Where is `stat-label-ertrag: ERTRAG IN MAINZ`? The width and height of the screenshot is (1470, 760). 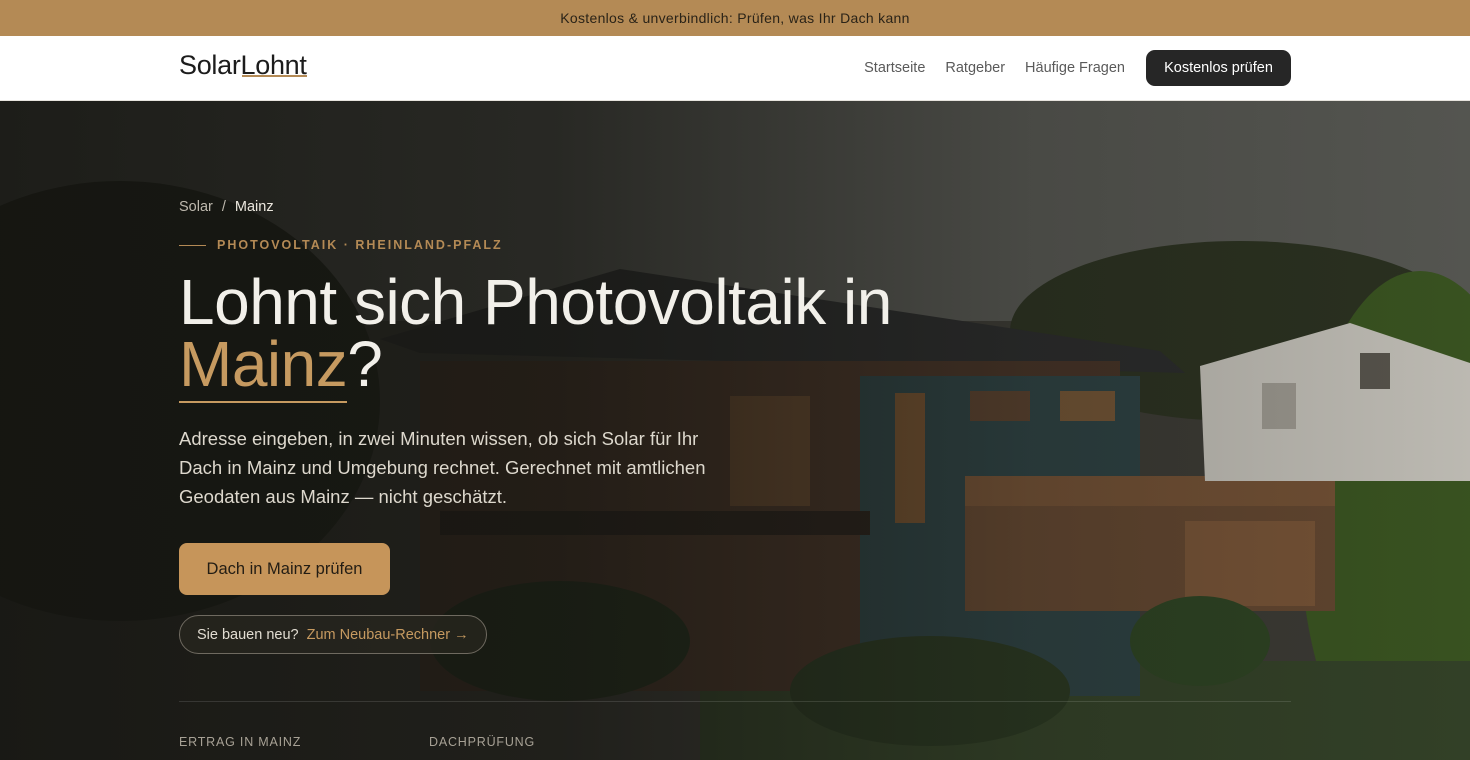
stat-label-ertrag: ERTRAG IN MAINZ is located at coordinates (240, 742).